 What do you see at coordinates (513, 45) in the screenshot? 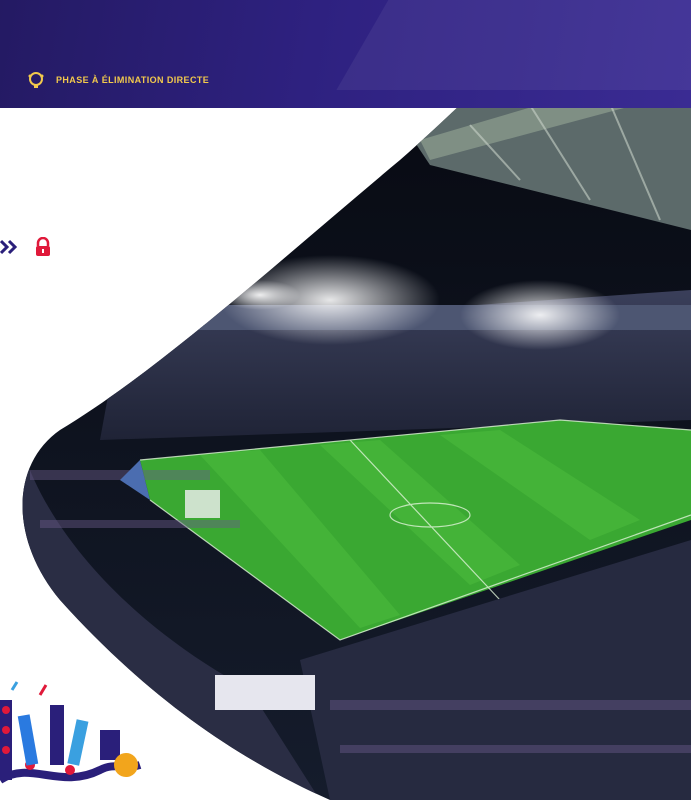
I see `banner-stripe` at bounding box center [513, 45].